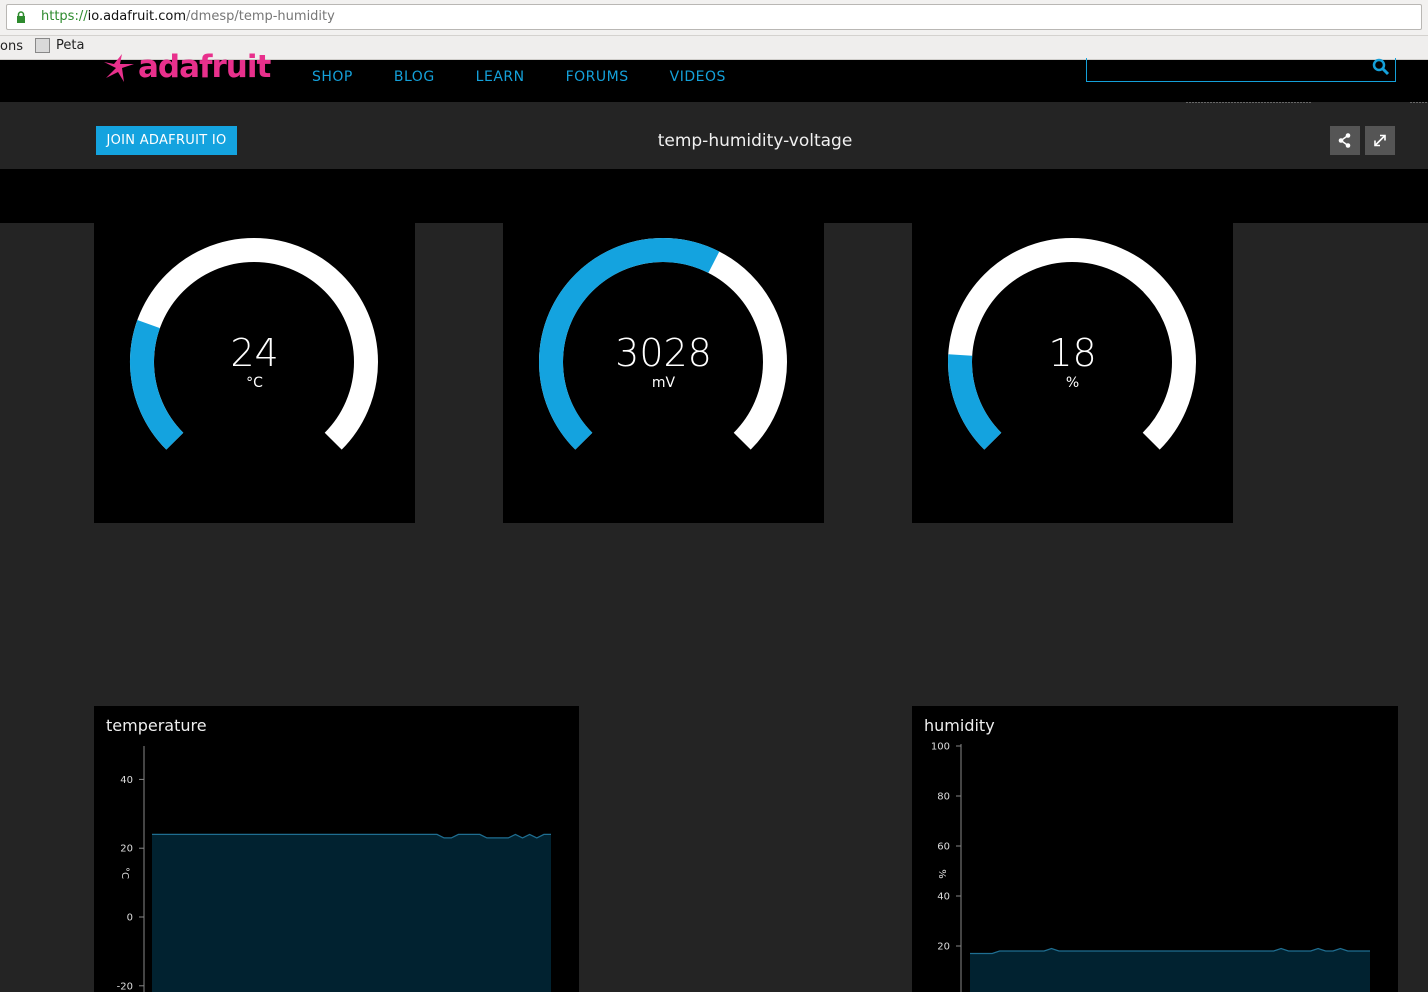 Image resolution: width=1428 pixels, height=992 pixels. Describe the element at coordinates (119, 68) in the screenshot. I see `flower-icon` at that location.